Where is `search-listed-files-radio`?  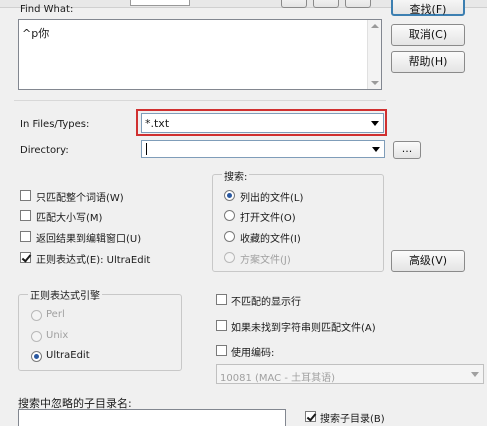 search-listed-files-radio is located at coordinates (229, 195).